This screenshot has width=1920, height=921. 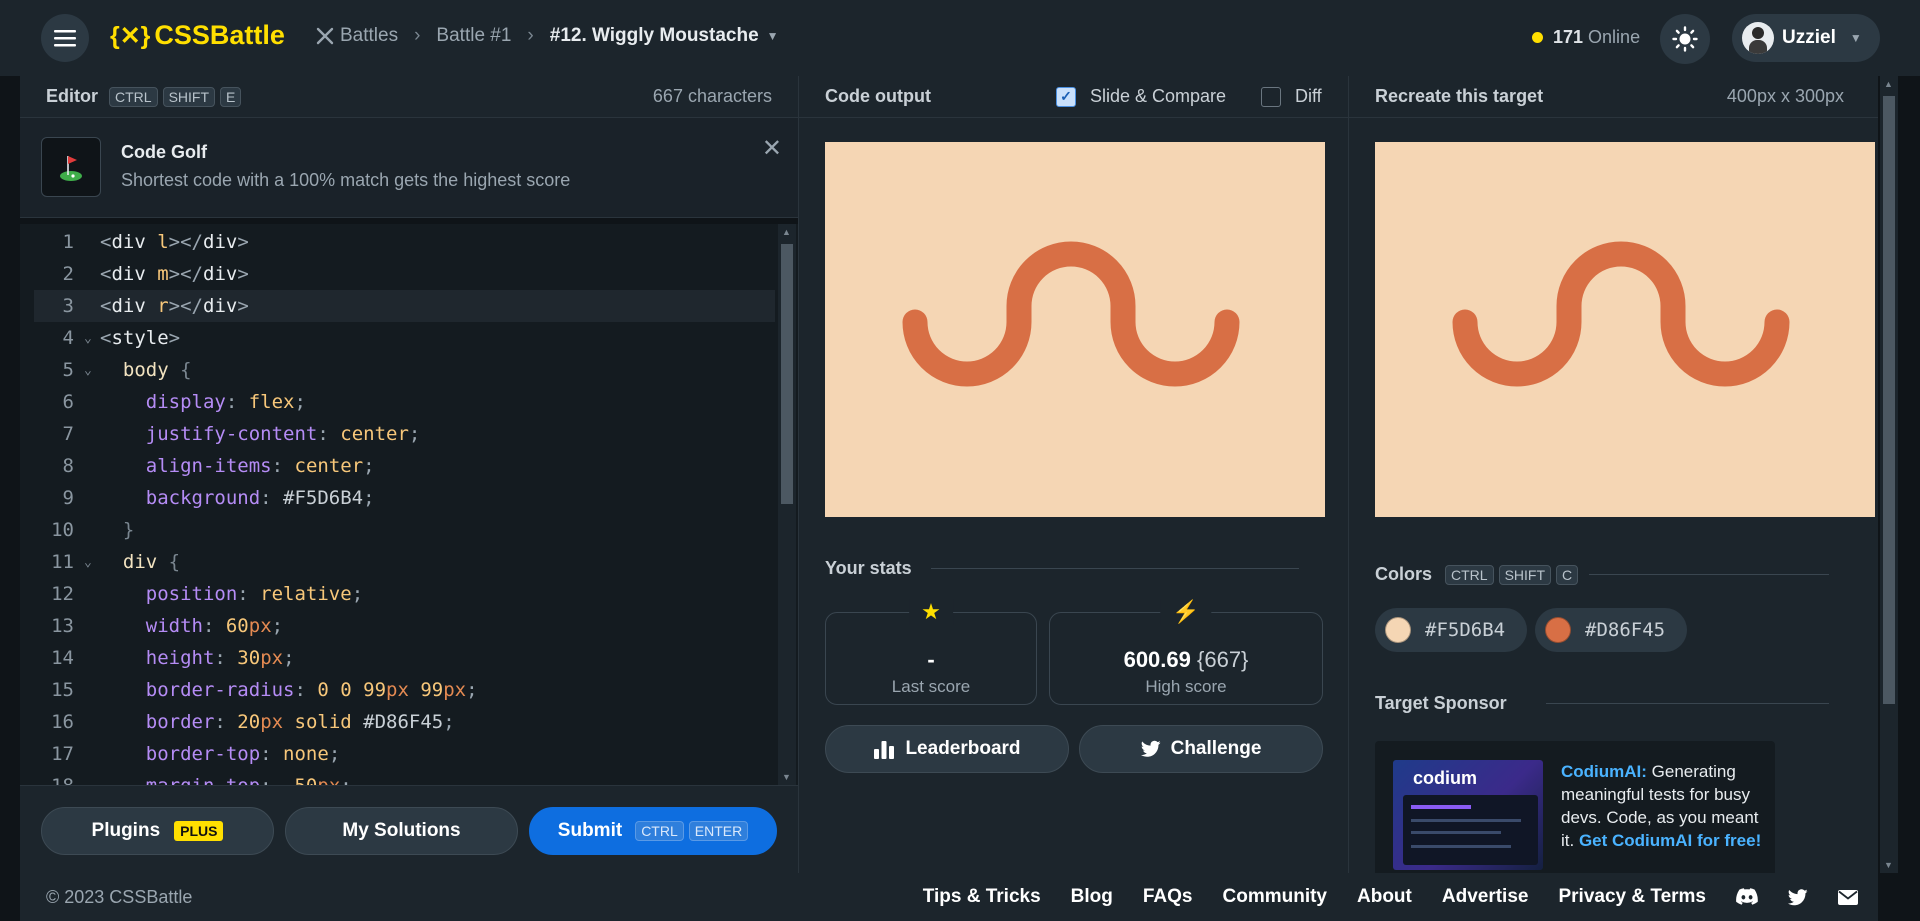 I want to click on output-title: Code output, so click(x=878, y=96).